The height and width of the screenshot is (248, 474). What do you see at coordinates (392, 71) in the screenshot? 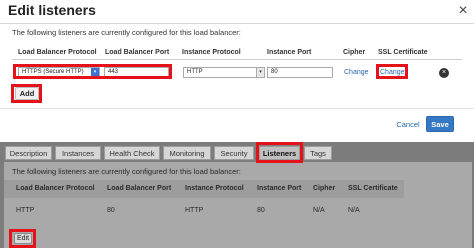
I see `highlight-box-ssl` at bounding box center [392, 71].